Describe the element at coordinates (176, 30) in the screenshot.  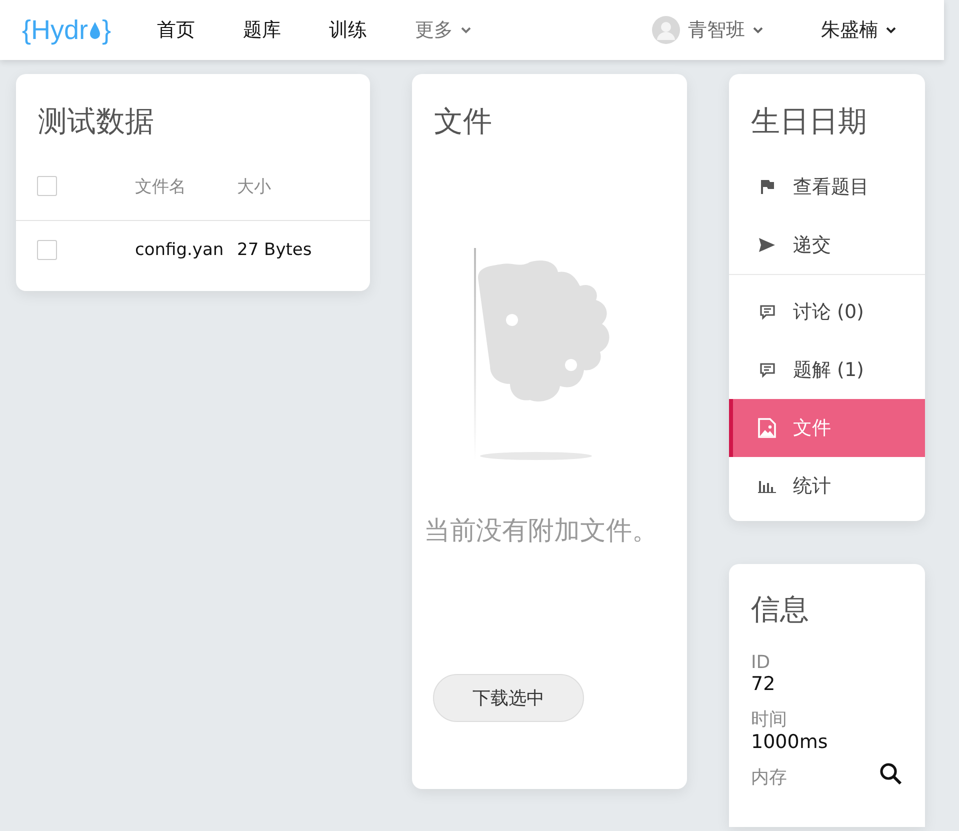
I see `nav-link: 首页` at that location.